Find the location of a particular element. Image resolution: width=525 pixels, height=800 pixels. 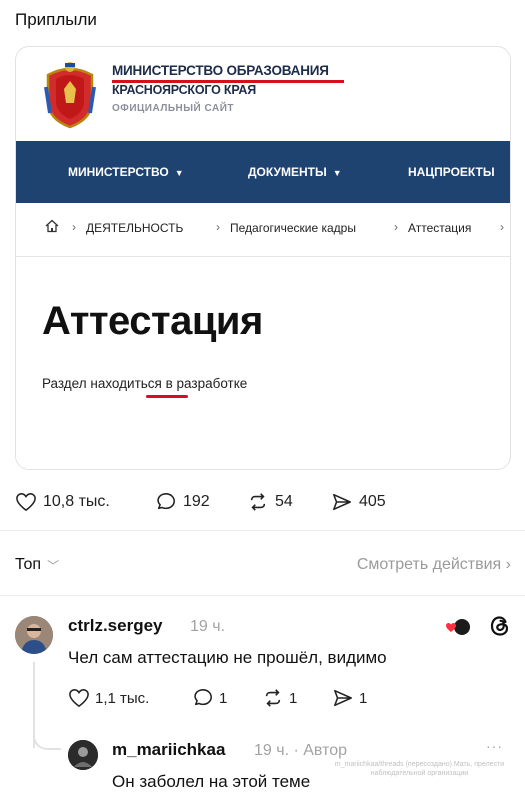

mistake-underline is located at coordinates (167, 396).